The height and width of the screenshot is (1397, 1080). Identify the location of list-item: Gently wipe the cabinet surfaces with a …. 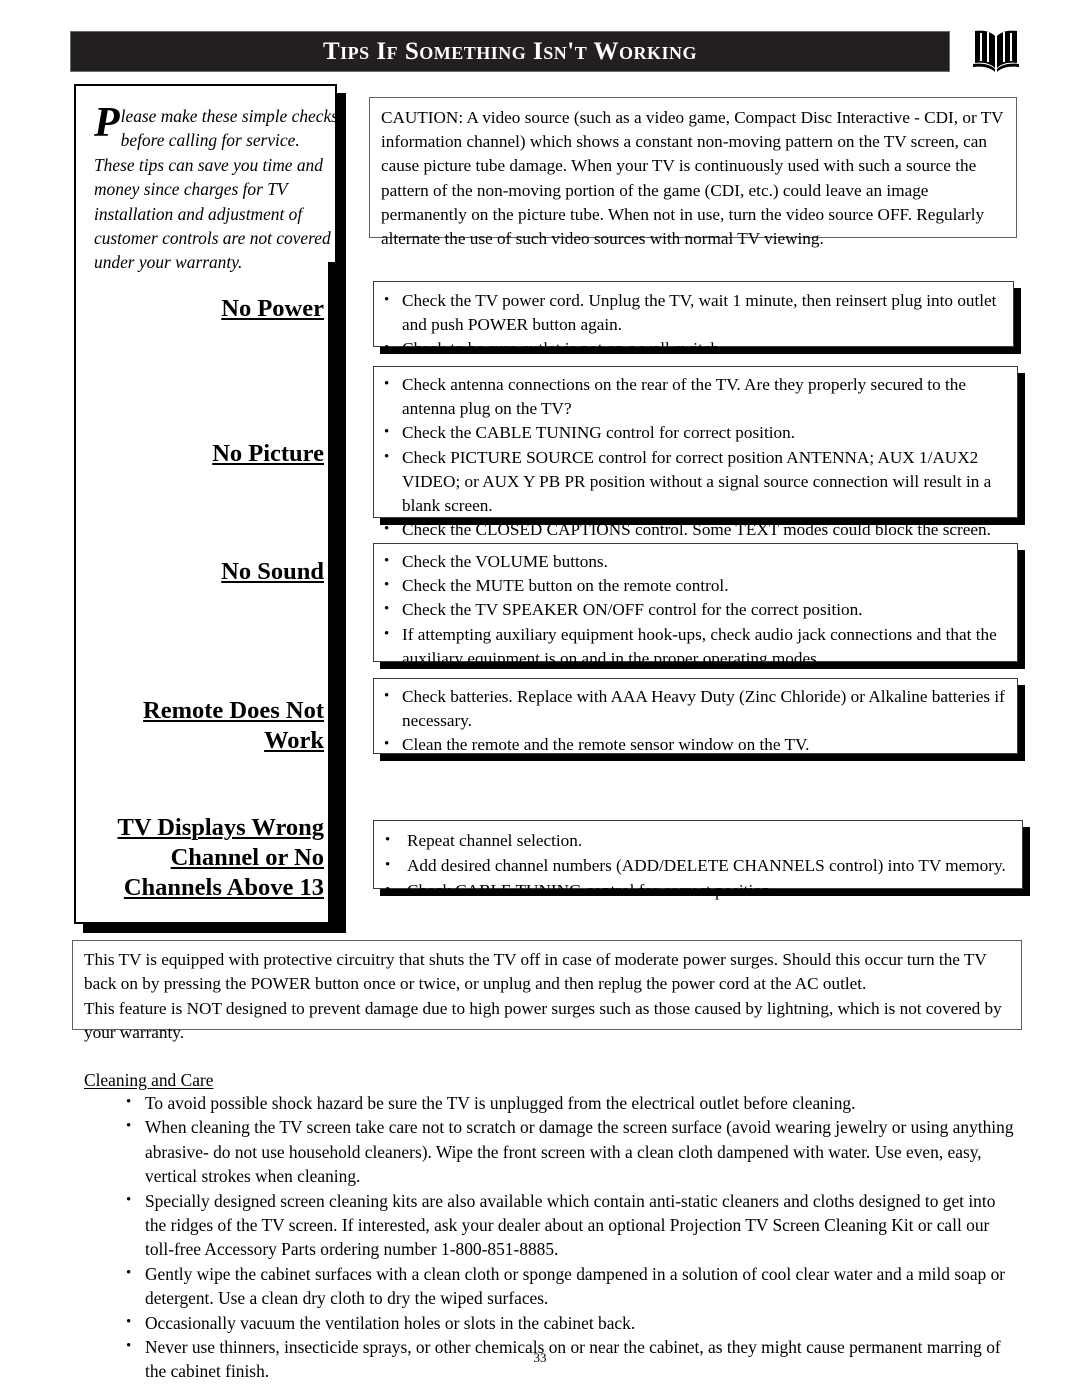
(569, 1286).